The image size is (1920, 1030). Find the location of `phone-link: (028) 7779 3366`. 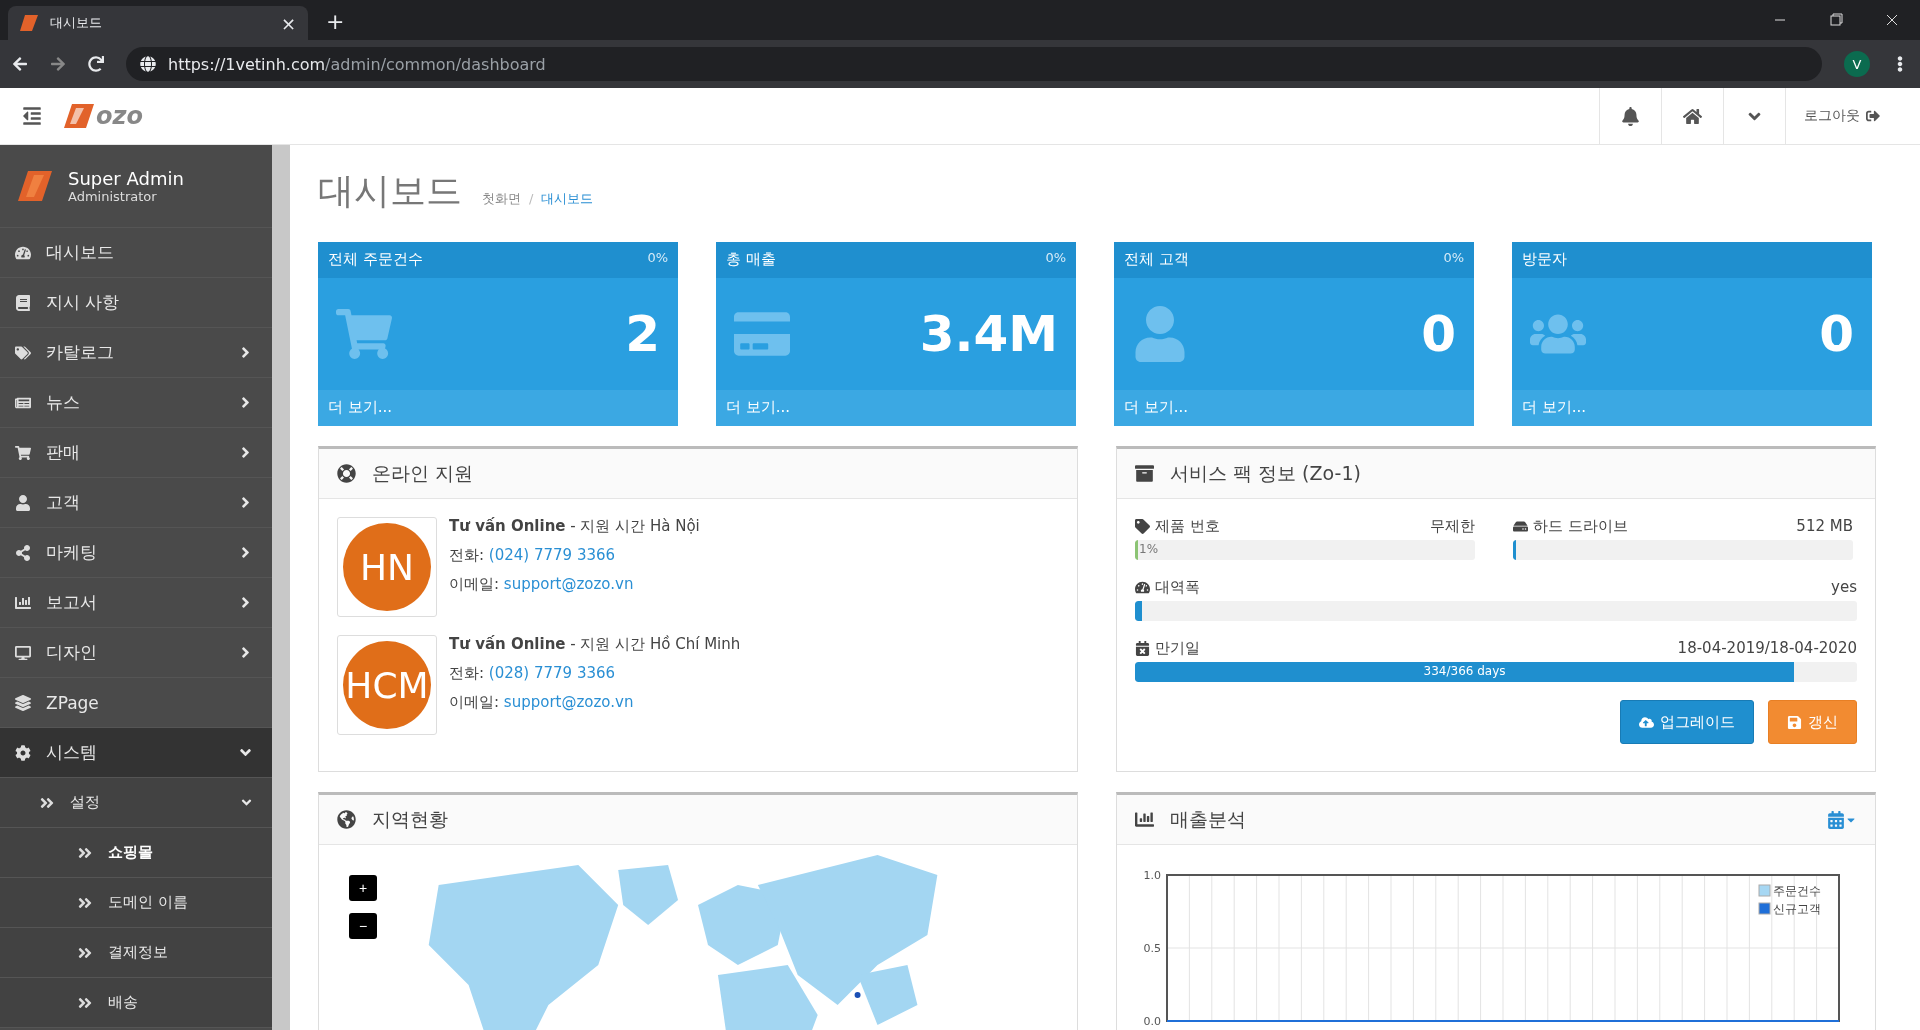

phone-link: (028) 7779 3366 is located at coordinates (552, 673).